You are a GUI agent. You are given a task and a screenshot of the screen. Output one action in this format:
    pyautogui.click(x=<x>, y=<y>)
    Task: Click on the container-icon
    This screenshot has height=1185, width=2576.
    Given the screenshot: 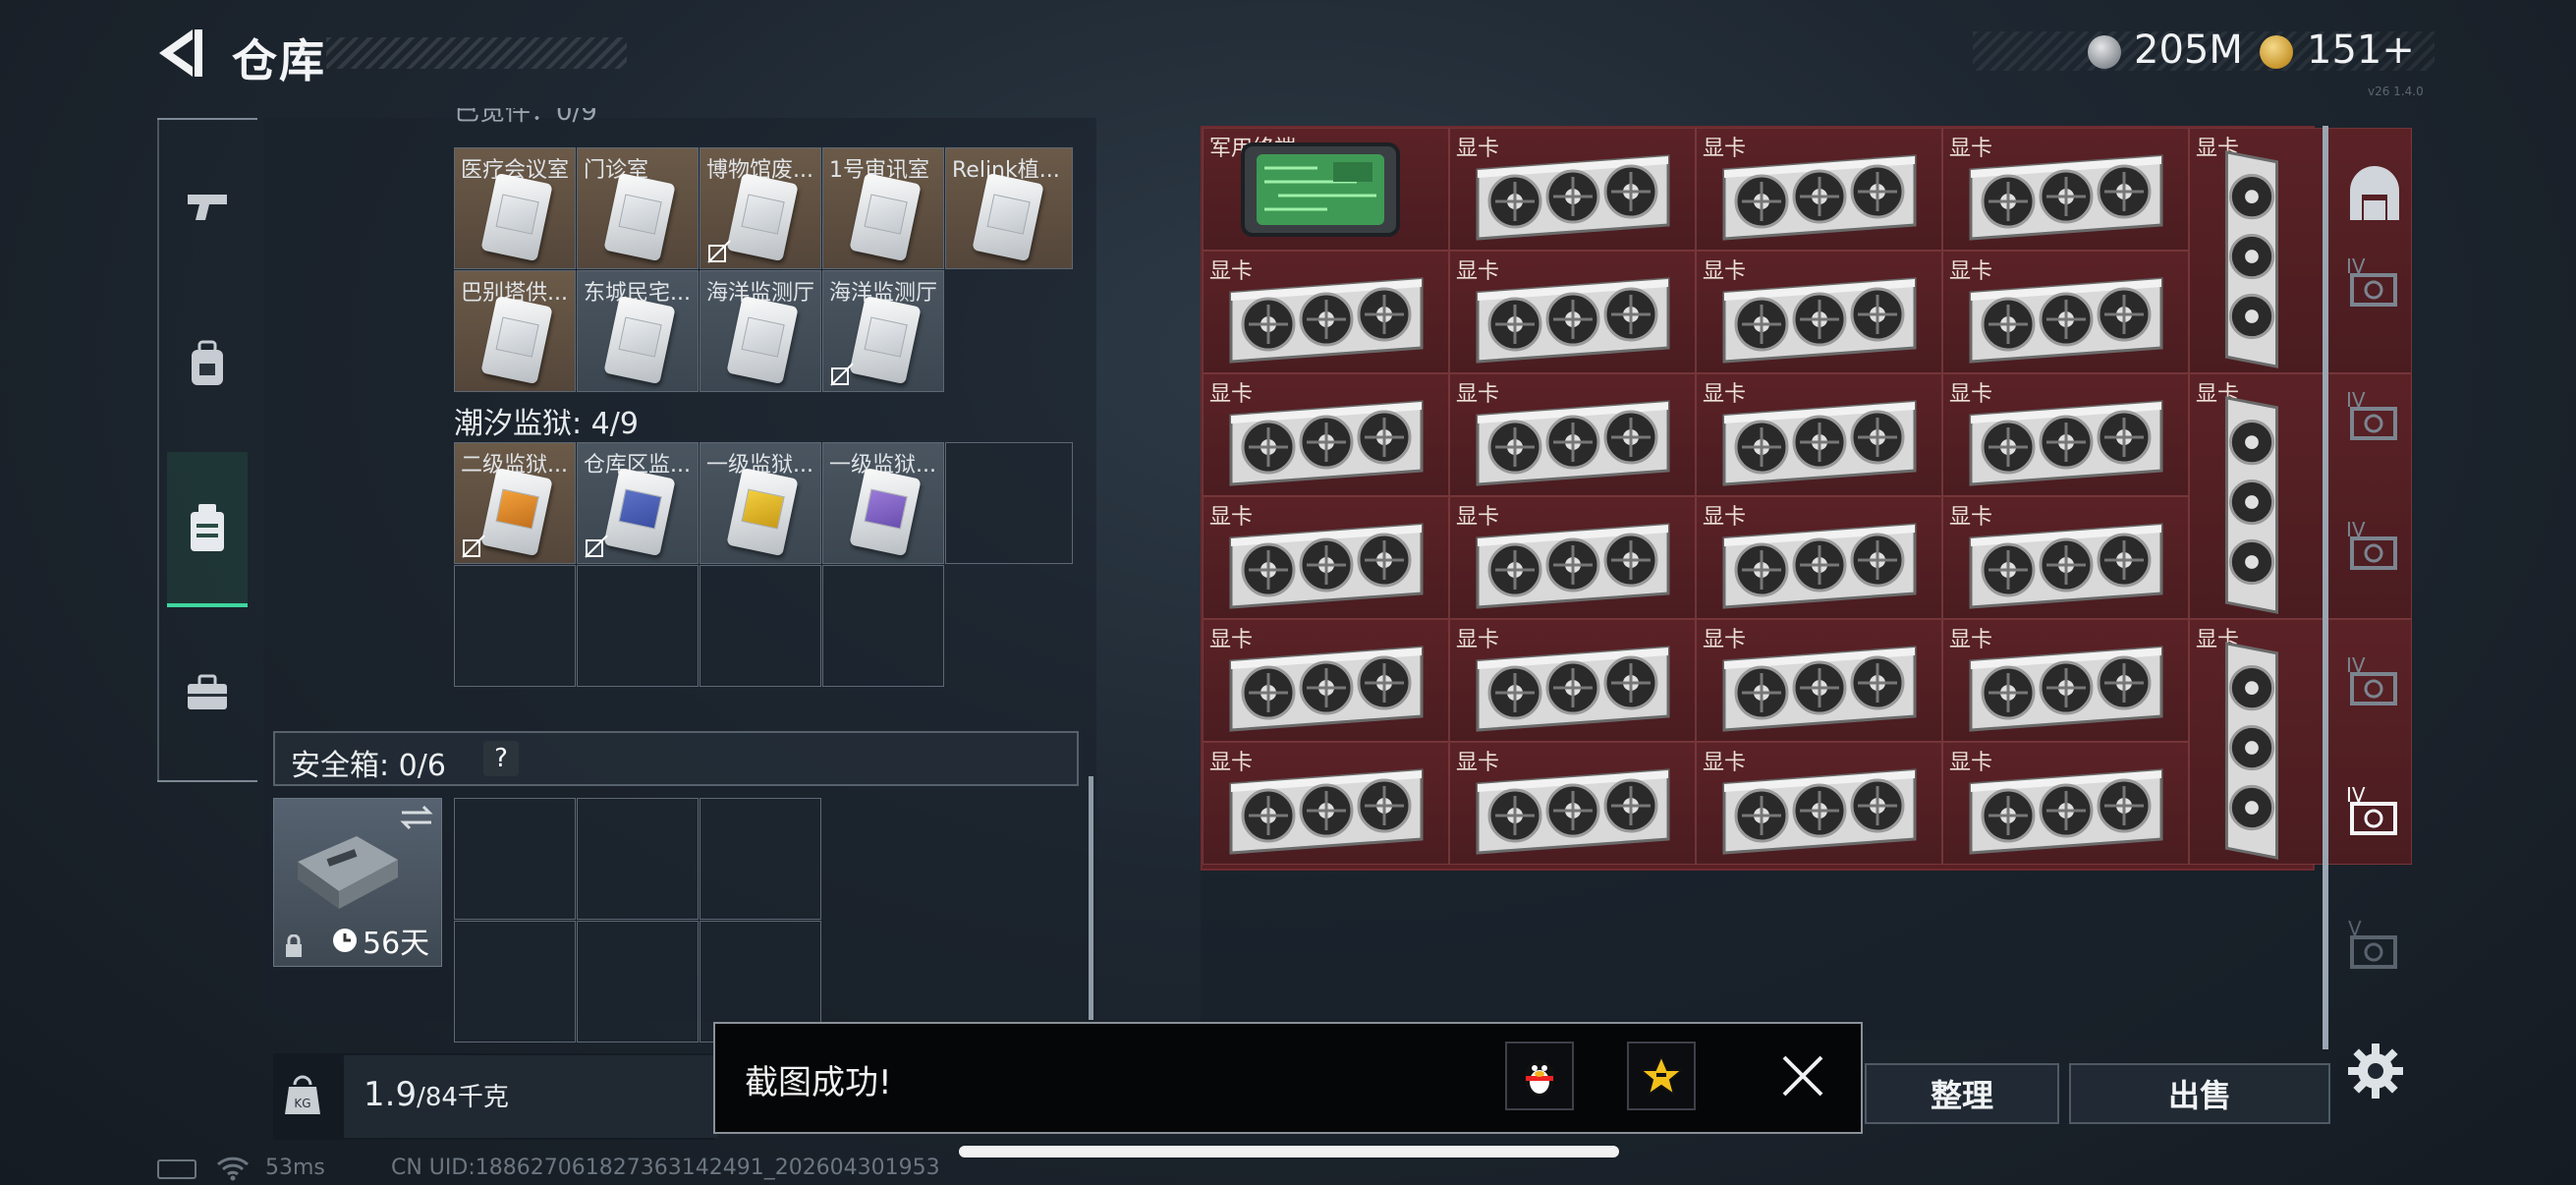 What is the action you would take?
    pyautogui.click(x=207, y=528)
    